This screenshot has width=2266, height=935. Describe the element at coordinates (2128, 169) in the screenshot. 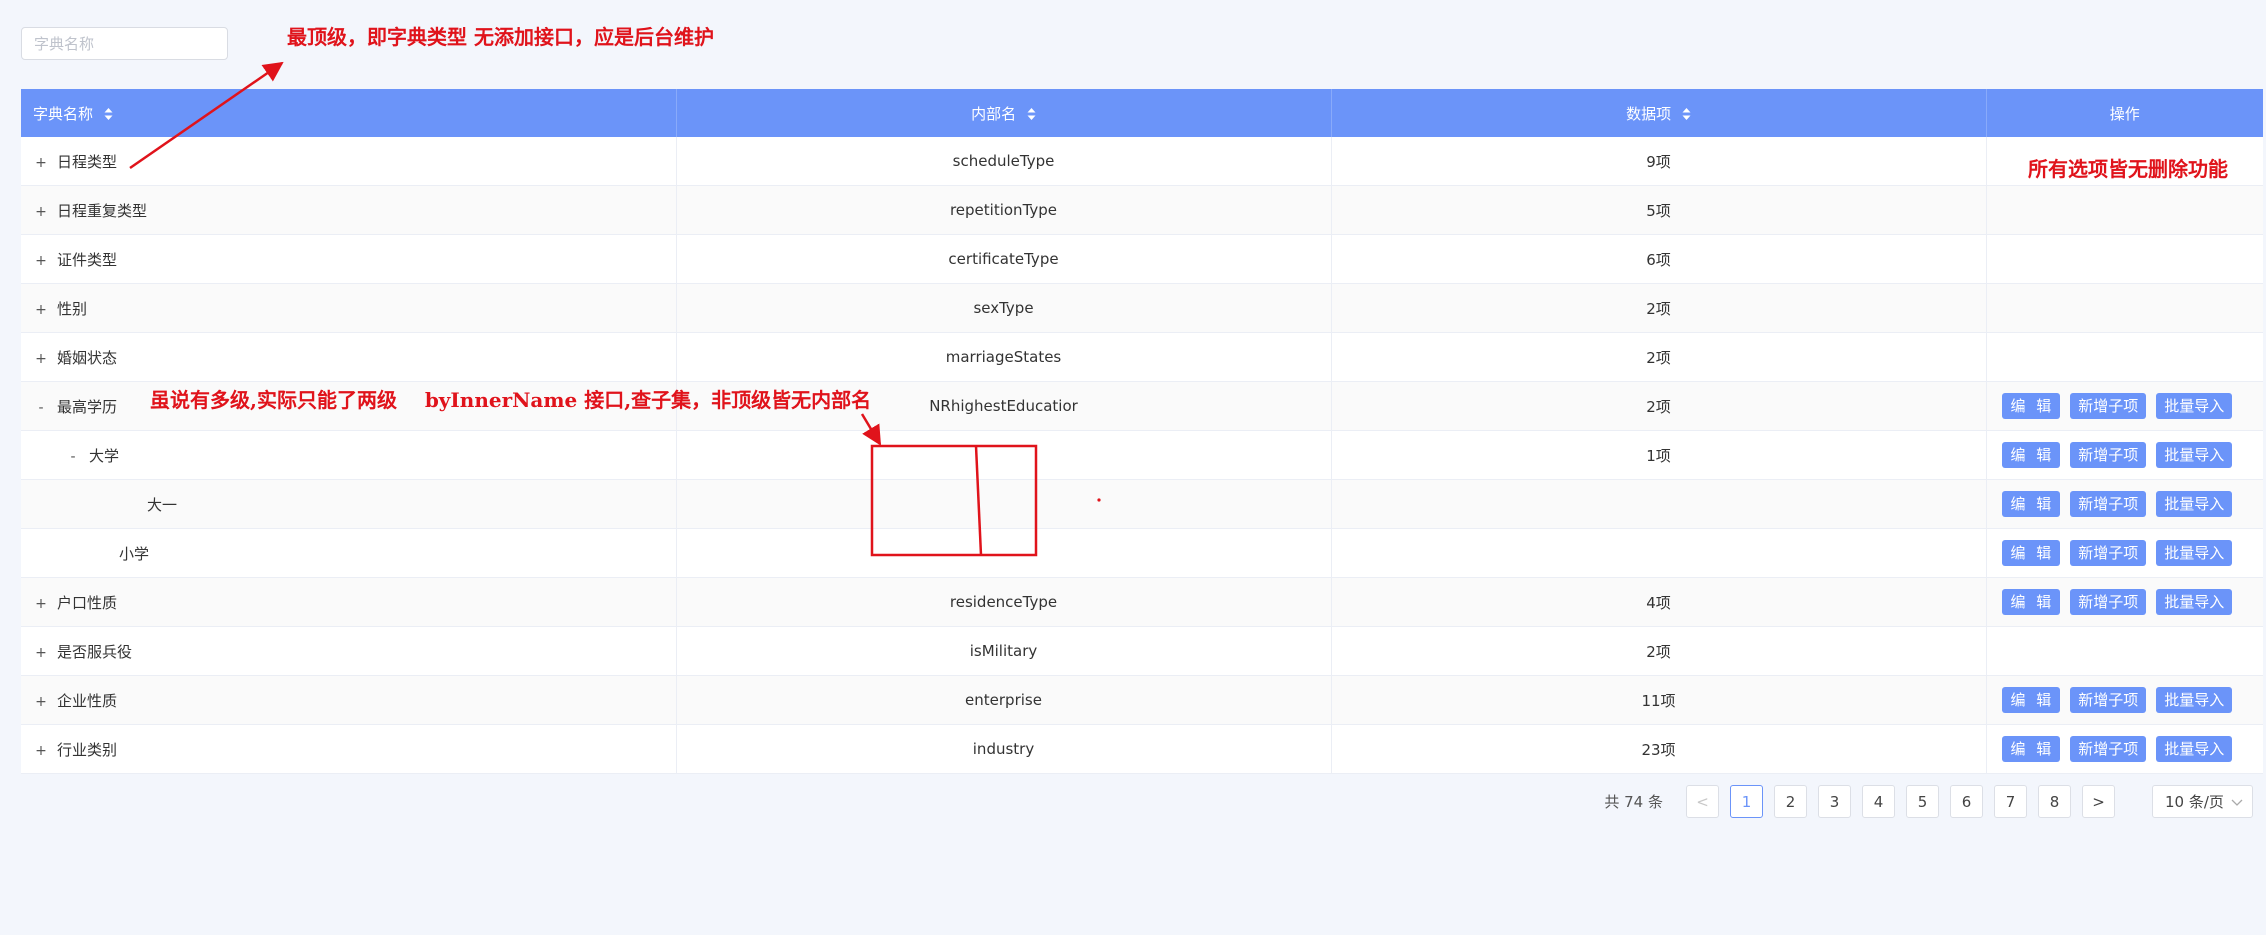

I see `annotation-no-delete: 所有选项皆无删除功能` at that location.